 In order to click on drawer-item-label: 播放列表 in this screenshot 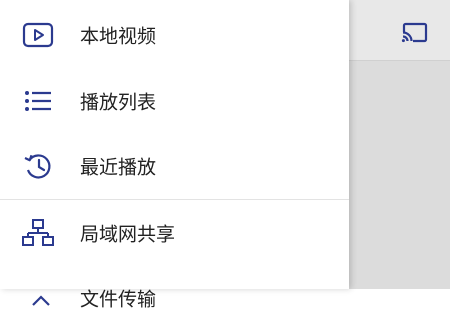, I will do `click(118, 102)`.